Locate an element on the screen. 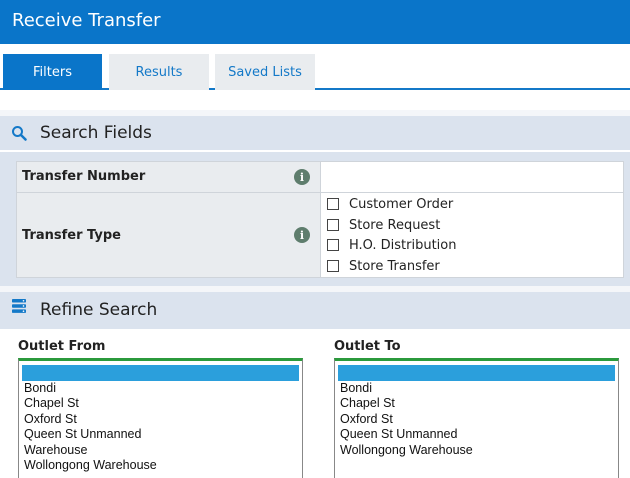 This screenshot has width=630, height=478. tab-results: Results is located at coordinates (159, 72).